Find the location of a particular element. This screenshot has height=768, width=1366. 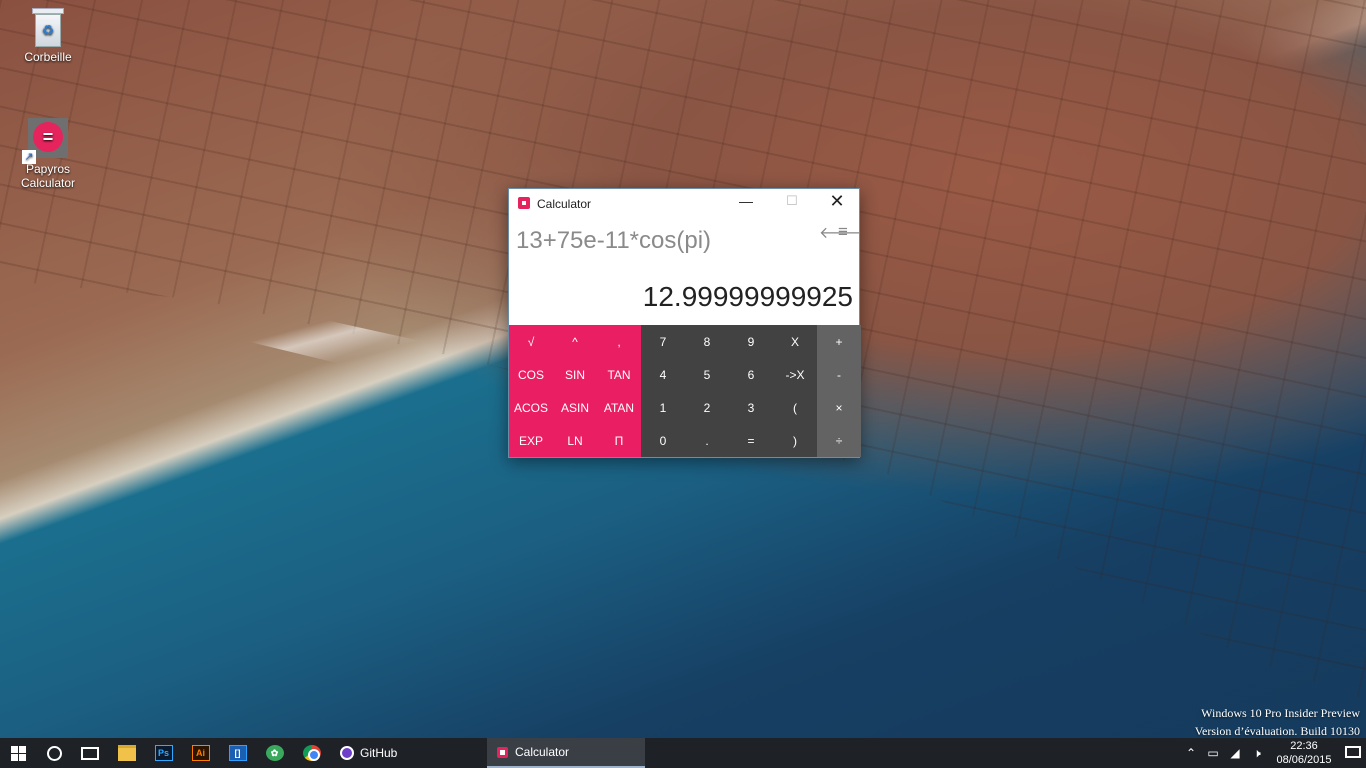

start-button is located at coordinates (18, 753).